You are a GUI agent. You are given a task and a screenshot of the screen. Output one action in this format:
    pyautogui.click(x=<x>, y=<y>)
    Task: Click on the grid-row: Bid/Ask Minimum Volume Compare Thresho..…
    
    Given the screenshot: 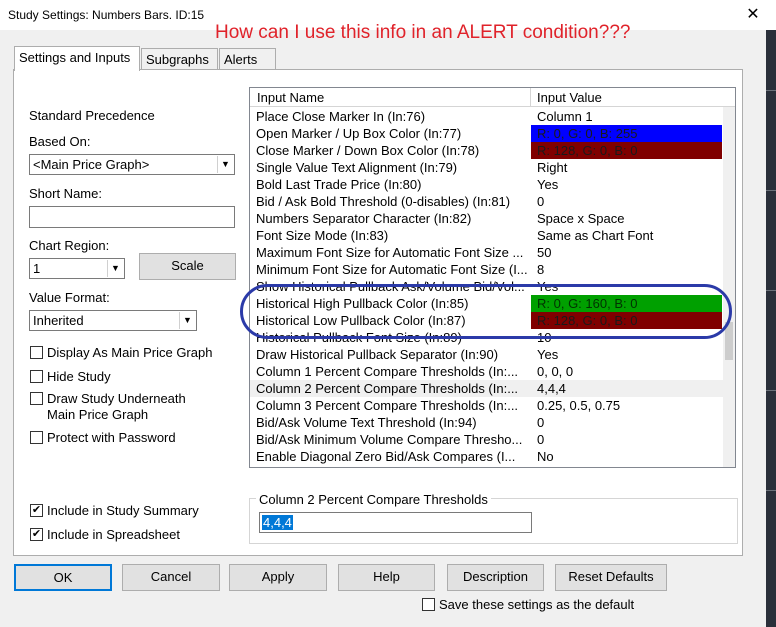 What is the action you would take?
    pyautogui.click(x=486, y=439)
    